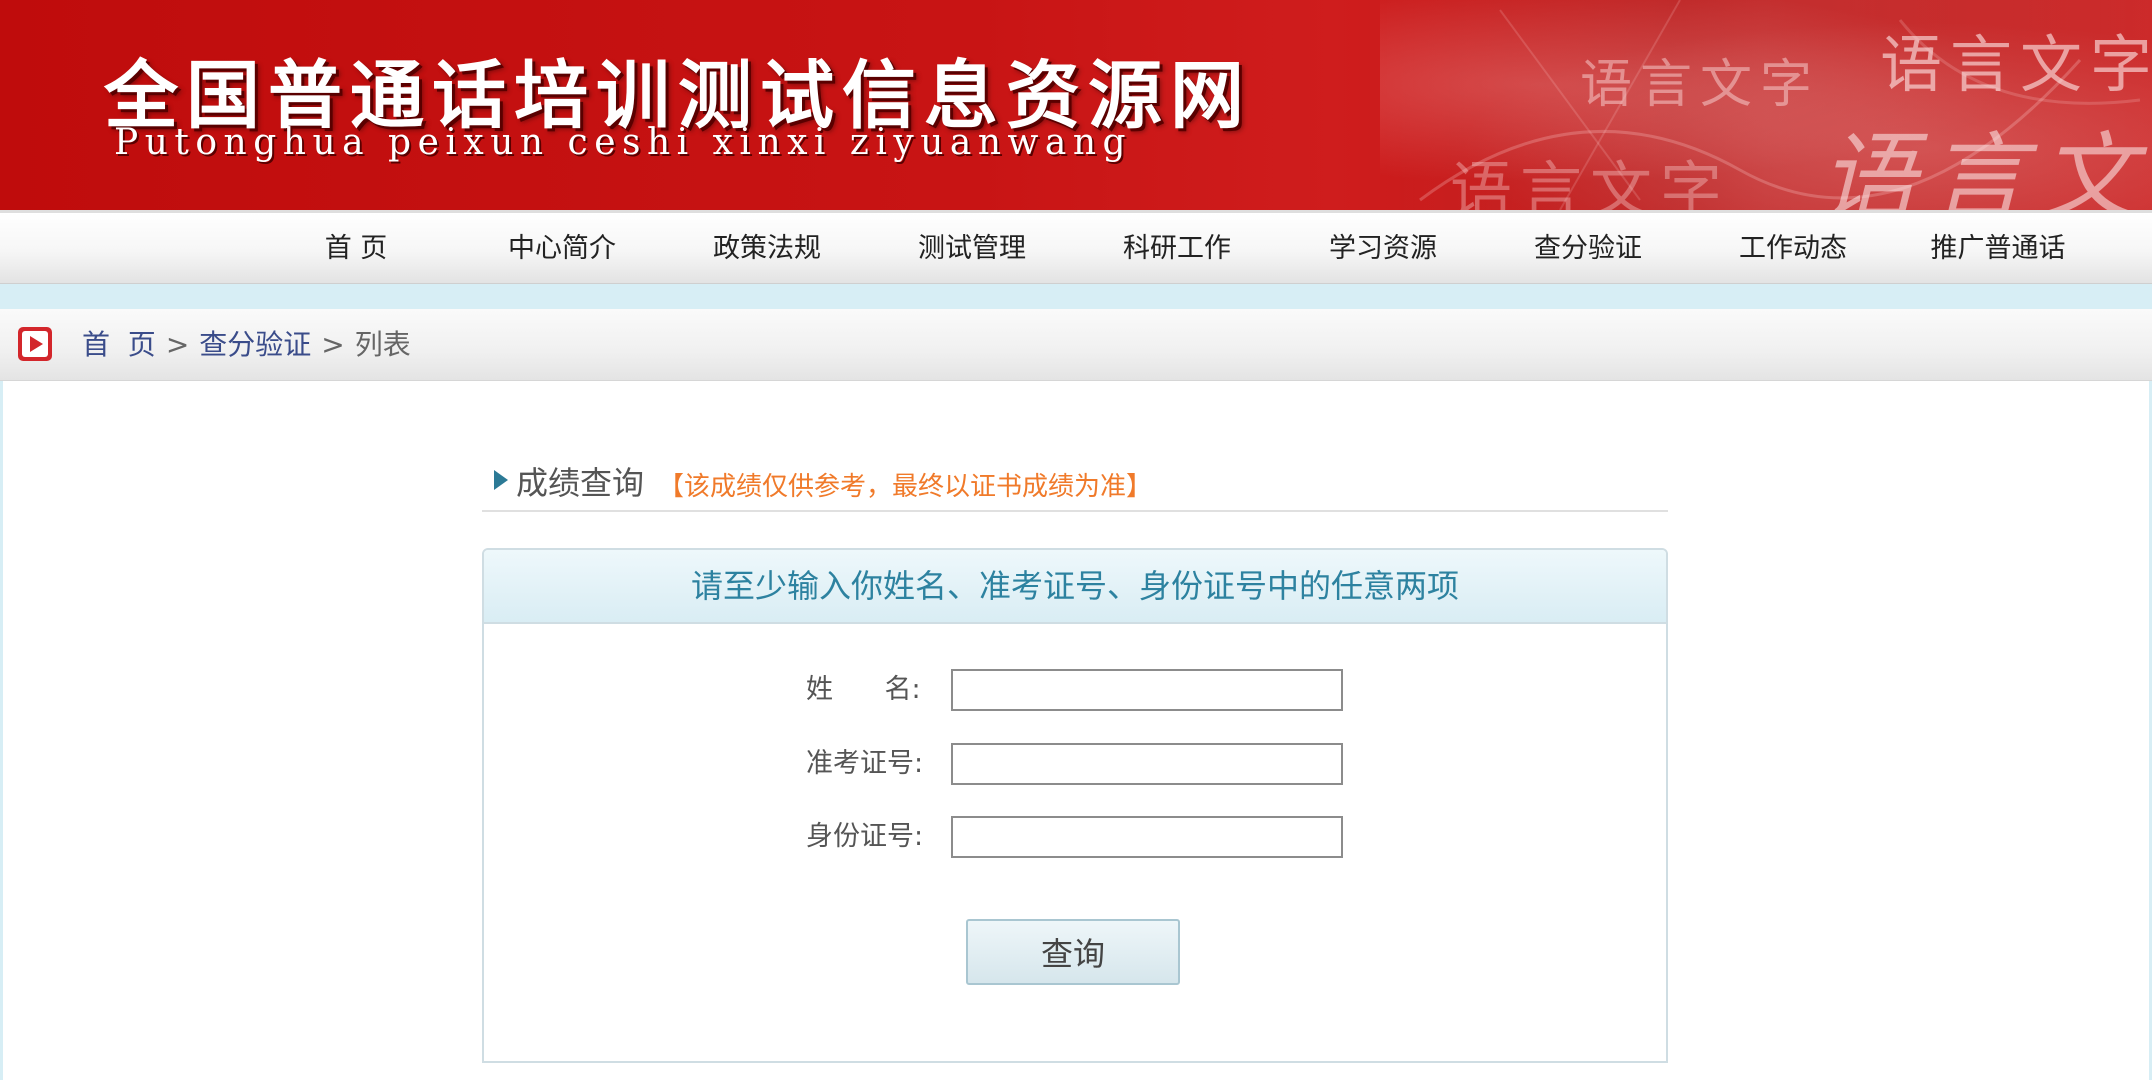 The image size is (2152, 1080). I want to click on name-label: 姓 名:, so click(863, 689).